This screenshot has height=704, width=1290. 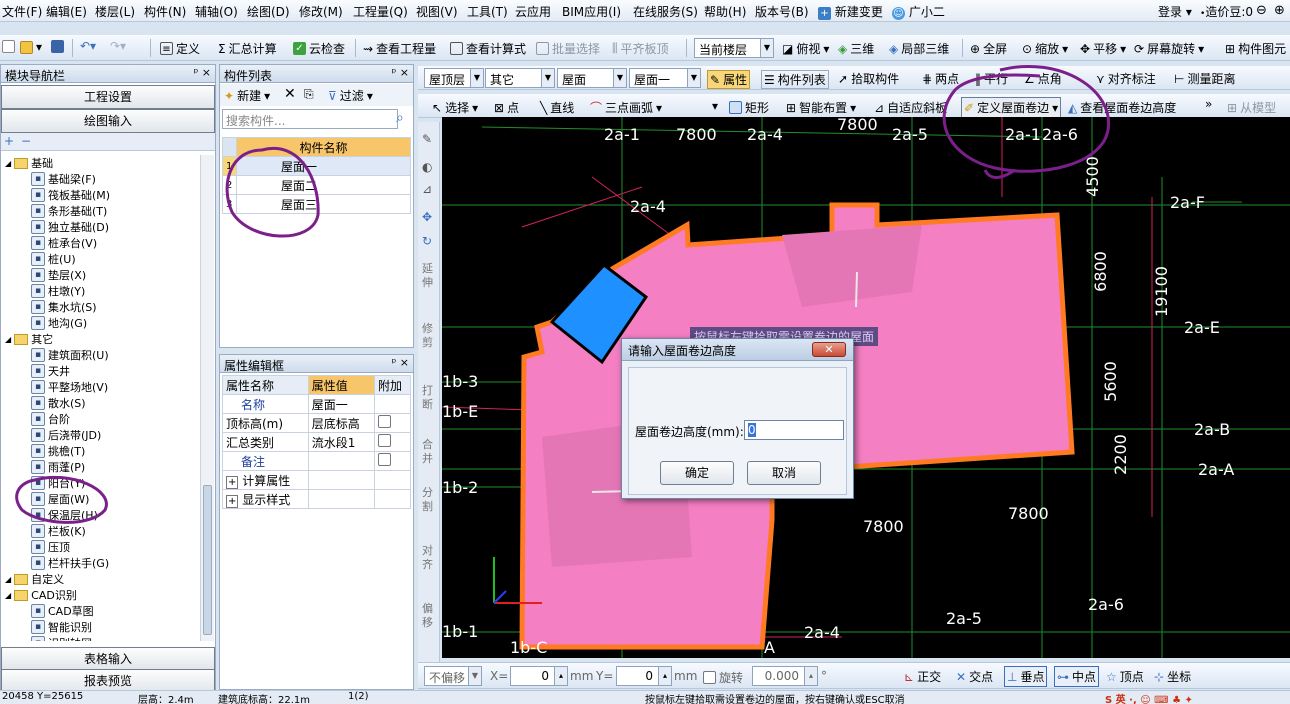 What do you see at coordinates (118, 46) in the screenshot?
I see `redo-icon: ↷▾` at bounding box center [118, 46].